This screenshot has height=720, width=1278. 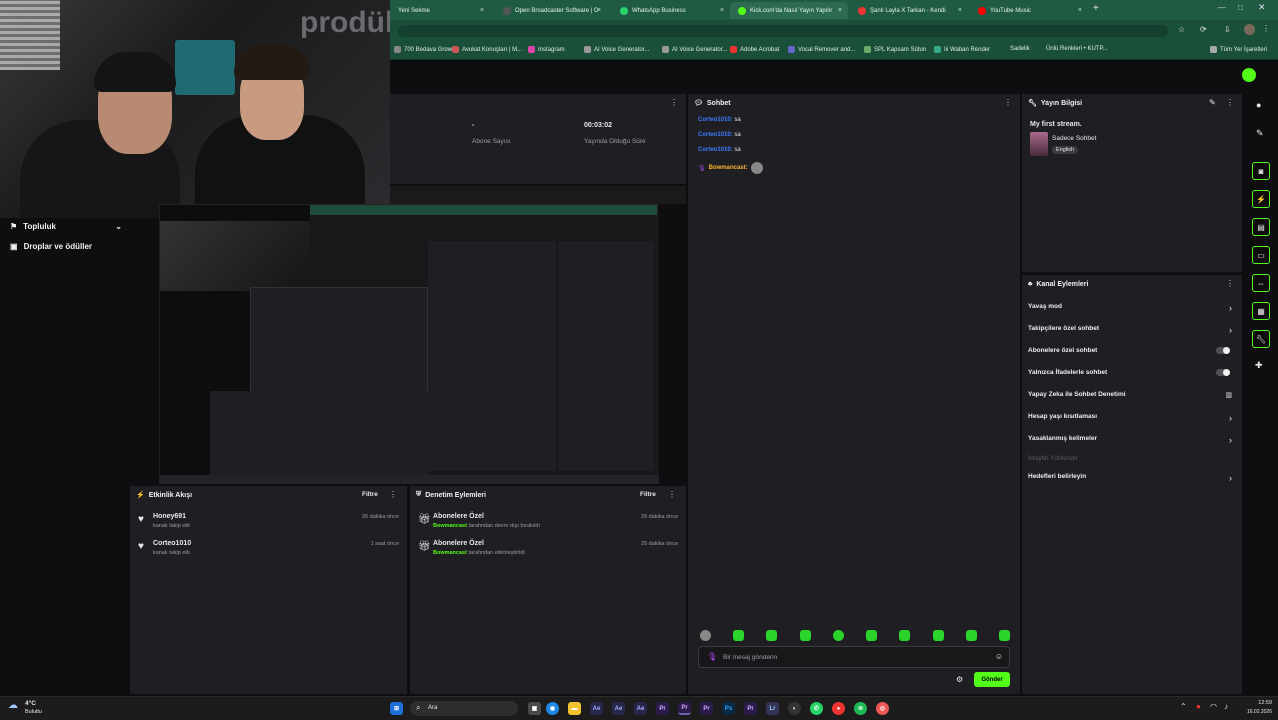 What do you see at coordinates (854, 657) in the screenshot?
I see `chat-input: 🎙︎ Bir mesaj gönderin ☺` at bounding box center [854, 657].